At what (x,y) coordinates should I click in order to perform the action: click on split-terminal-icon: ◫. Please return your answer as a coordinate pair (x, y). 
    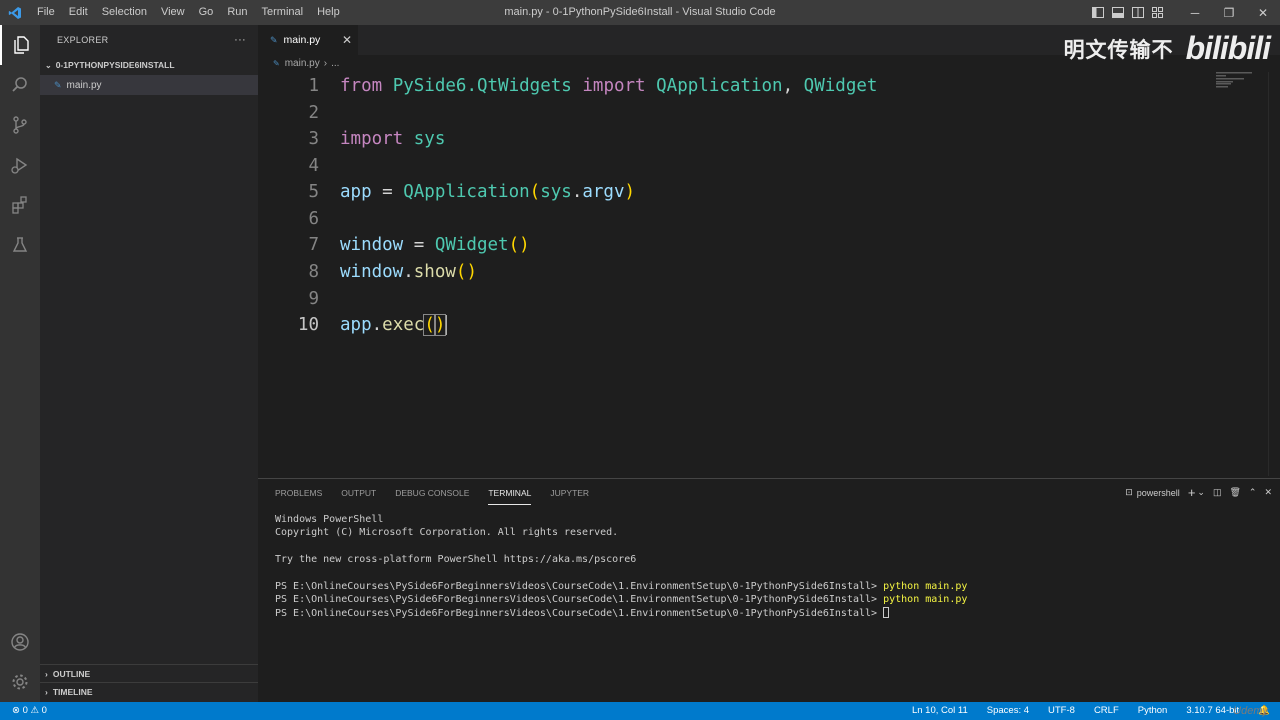
    Looking at the image, I should click on (1217, 492).